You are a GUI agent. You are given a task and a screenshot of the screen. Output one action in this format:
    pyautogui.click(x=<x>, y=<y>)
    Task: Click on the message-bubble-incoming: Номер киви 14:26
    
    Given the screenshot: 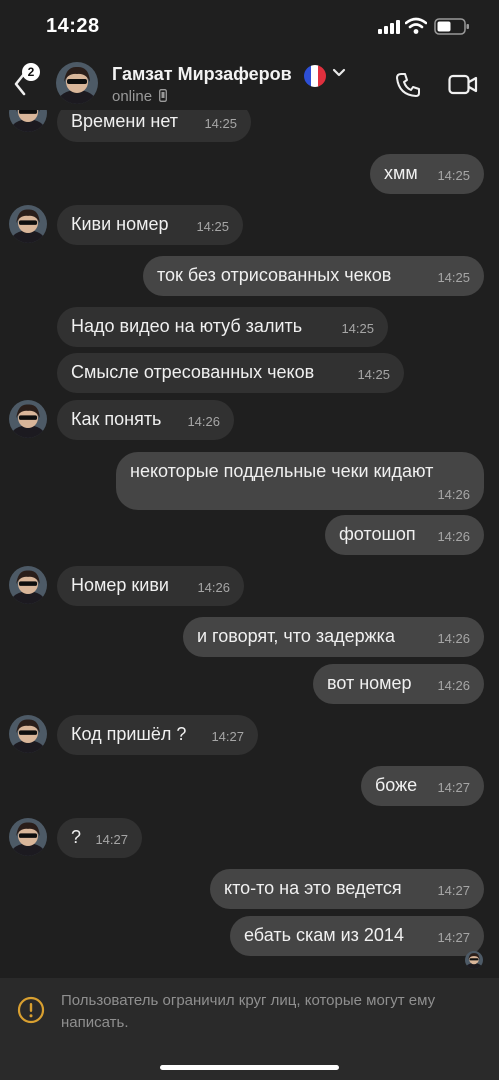 What is the action you would take?
    pyautogui.click(x=150, y=586)
    